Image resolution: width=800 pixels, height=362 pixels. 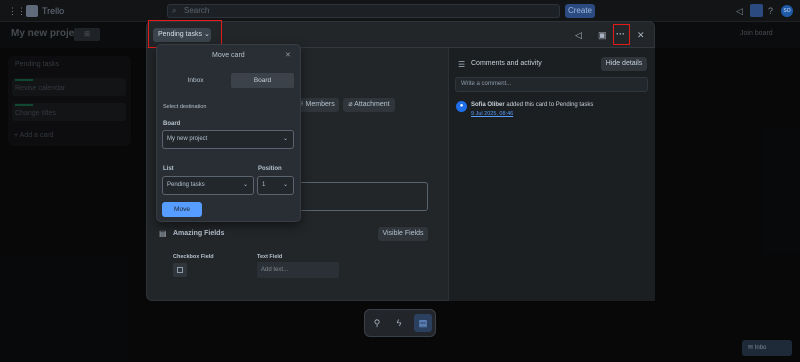 I want to click on fields-icon: ▤, so click(x=163, y=233).